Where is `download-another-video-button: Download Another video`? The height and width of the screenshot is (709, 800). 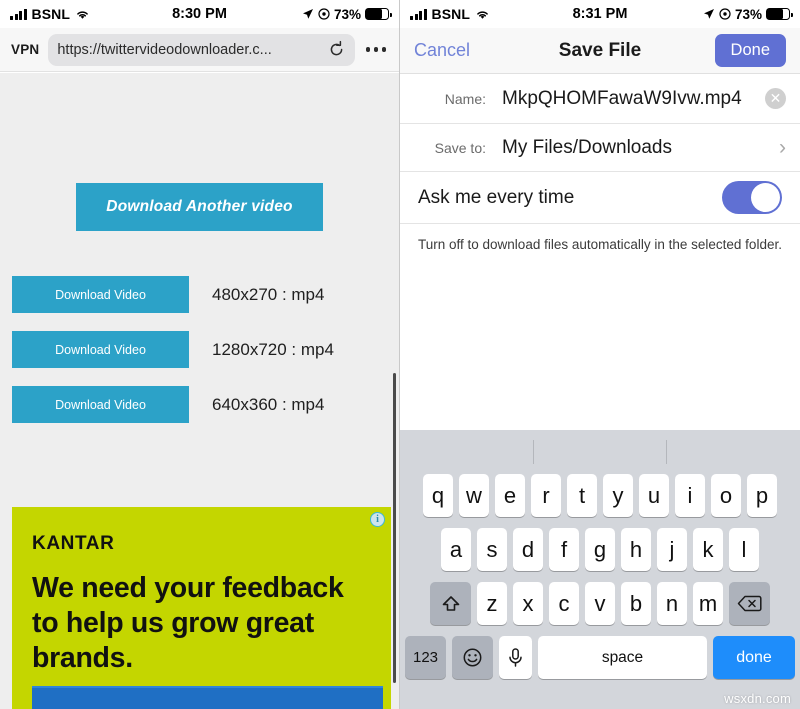
download-another-video-button: Download Another video is located at coordinates (199, 207).